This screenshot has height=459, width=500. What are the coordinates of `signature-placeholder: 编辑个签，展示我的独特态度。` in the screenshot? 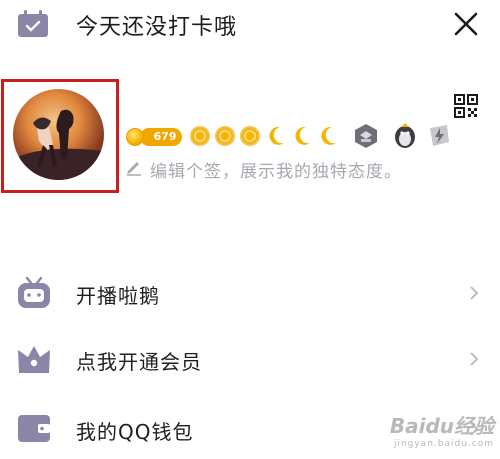 It's located at (276, 169).